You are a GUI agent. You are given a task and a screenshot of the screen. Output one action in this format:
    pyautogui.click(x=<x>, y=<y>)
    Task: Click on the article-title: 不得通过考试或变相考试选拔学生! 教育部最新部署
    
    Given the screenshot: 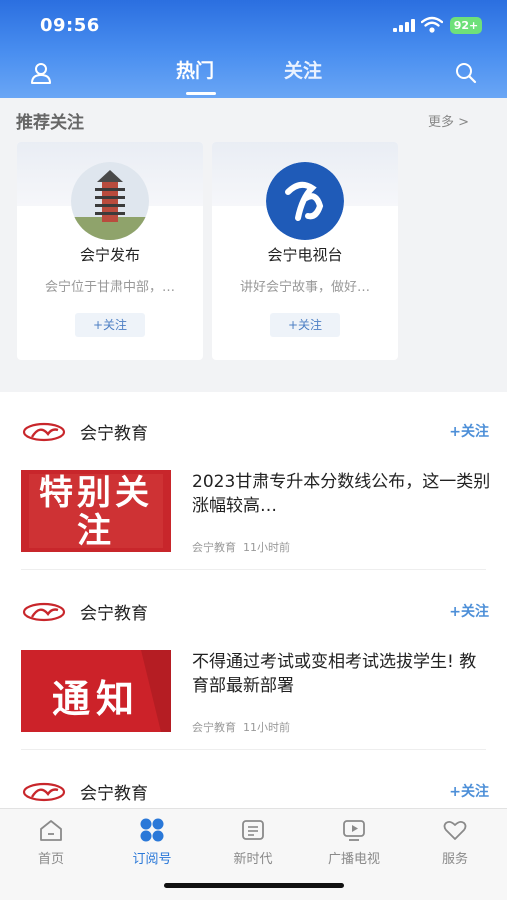 What is the action you would take?
    pyautogui.click(x=342, y=674)
    